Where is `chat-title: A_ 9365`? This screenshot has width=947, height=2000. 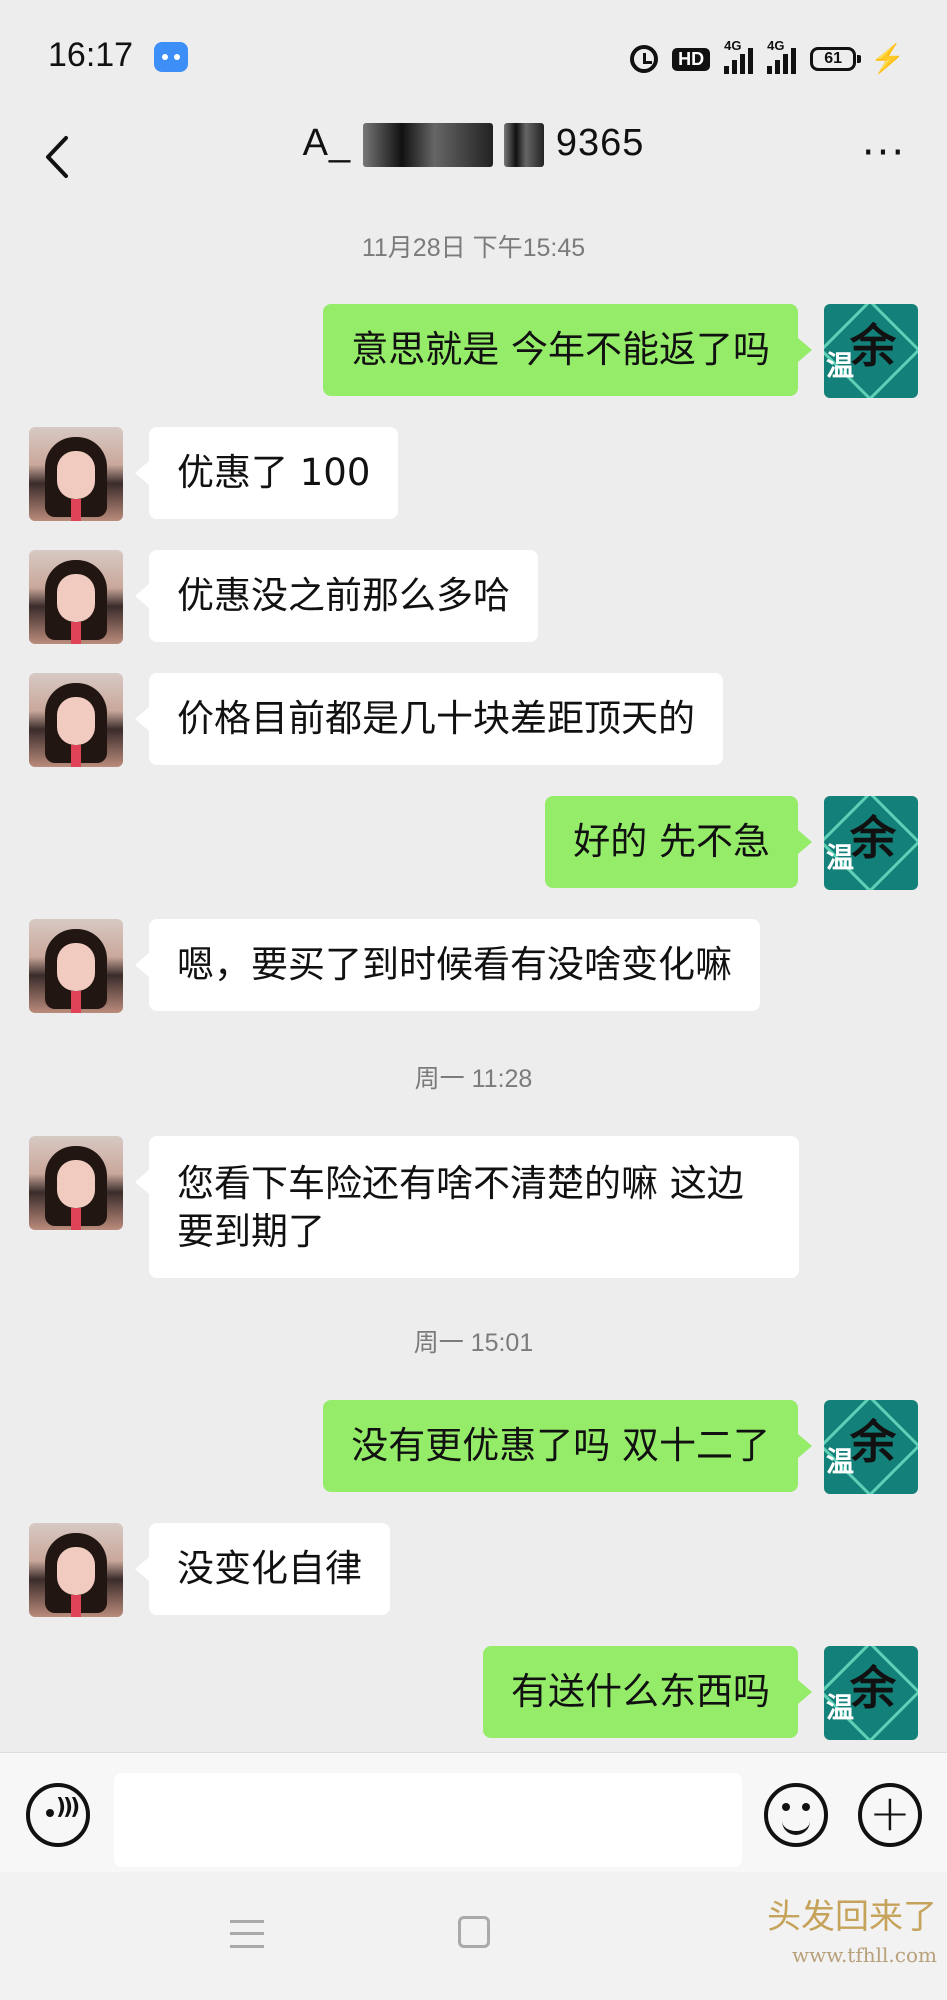
chat-title: A_ 9365 is located at coordinates (473, 144).